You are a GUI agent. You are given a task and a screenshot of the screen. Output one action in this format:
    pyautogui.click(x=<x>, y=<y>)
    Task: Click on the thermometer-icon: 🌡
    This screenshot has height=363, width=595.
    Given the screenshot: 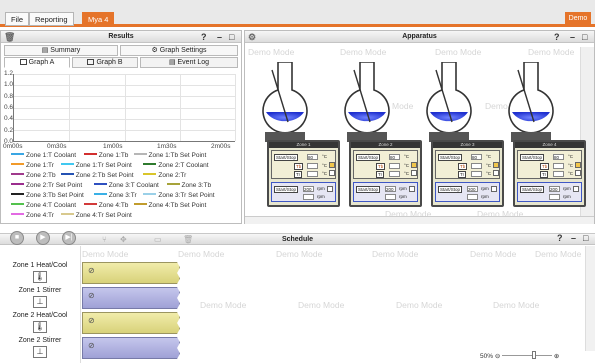 What is the action you would take?
    pyautogui.click(x=40, y=277)
    